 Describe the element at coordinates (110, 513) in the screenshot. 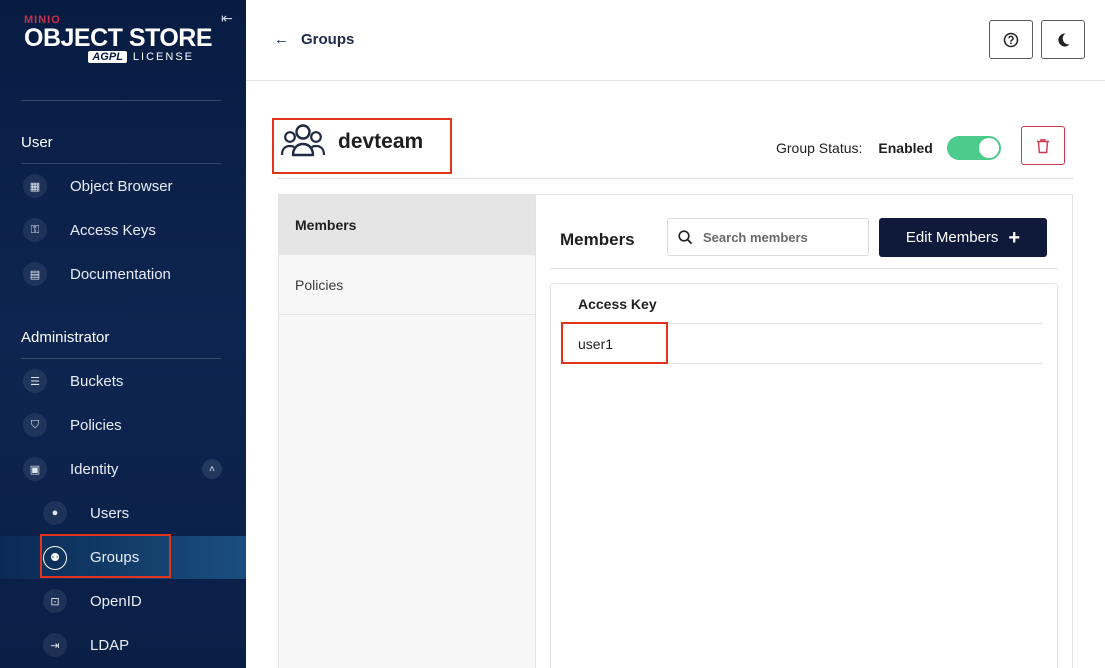

I see `sidebar-item-label: Users` at that location.